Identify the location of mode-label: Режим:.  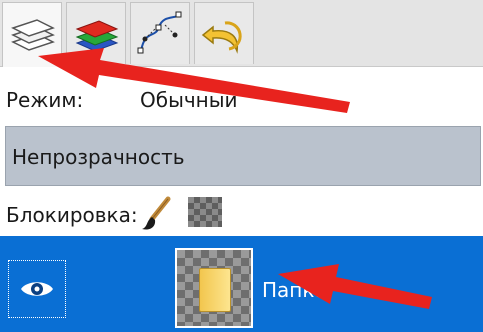
(45, 100).